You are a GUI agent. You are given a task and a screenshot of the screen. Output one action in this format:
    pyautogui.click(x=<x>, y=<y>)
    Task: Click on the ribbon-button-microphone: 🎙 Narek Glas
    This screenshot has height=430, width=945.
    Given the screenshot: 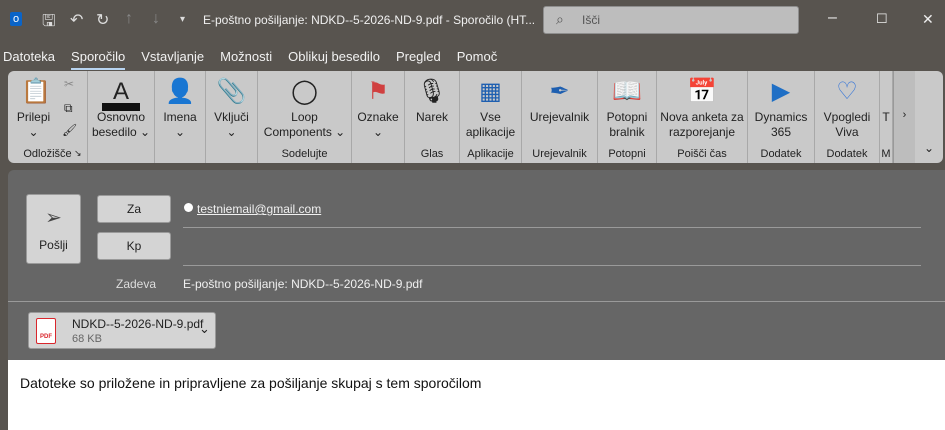 What is the action you would take?
    pyautogui.click(x=432, y=117)
    